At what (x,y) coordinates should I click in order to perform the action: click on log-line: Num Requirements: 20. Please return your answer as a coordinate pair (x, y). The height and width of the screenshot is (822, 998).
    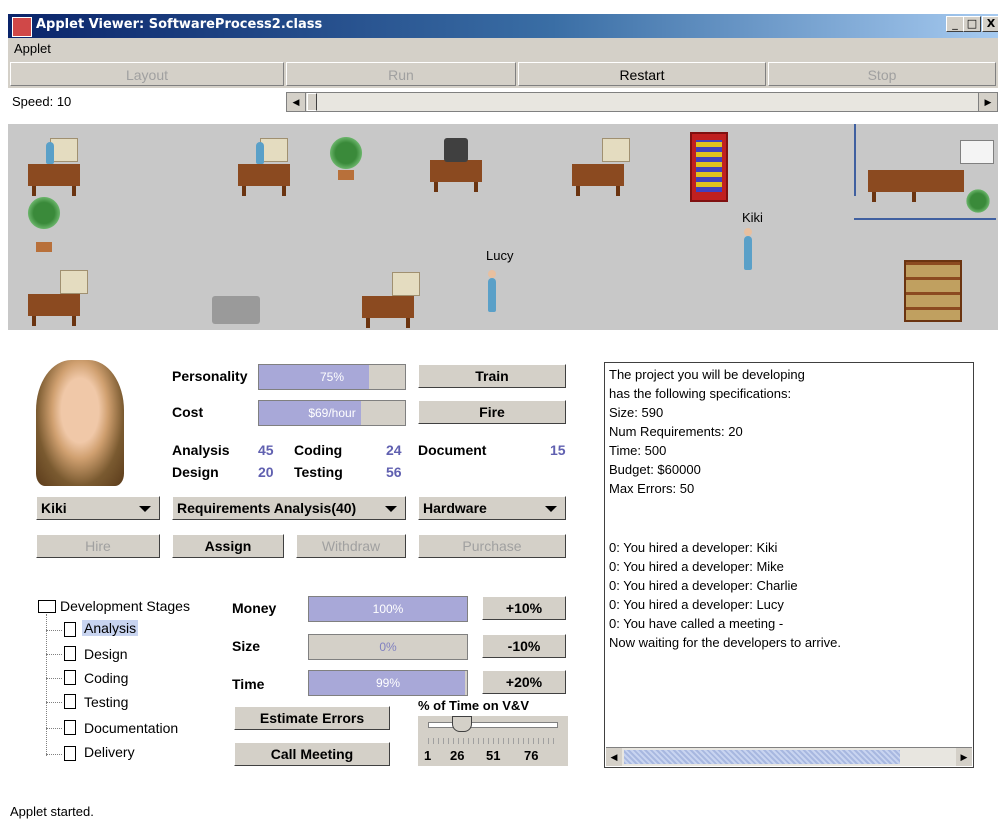
    Looking at the image, I should click on (676, 431).